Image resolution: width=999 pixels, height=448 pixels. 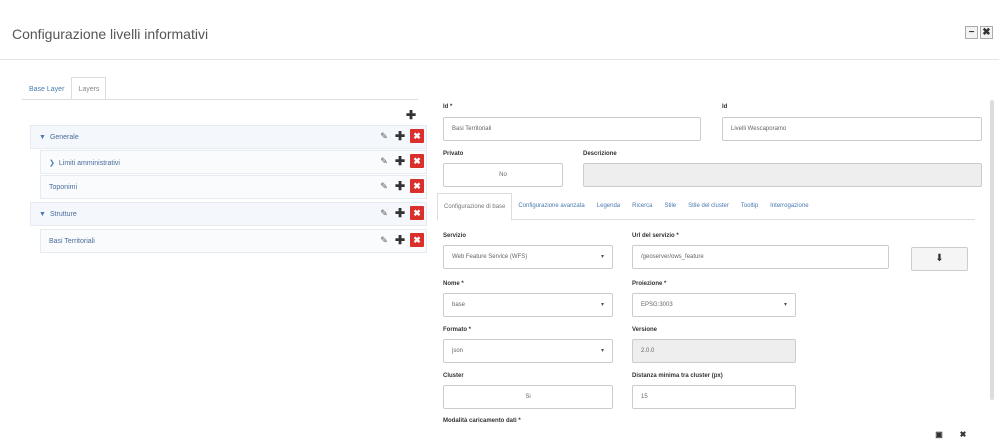 What do you see at coordinates (782, 175) in the screenshot?
I see `description-field` at bounding box center [782, 175].